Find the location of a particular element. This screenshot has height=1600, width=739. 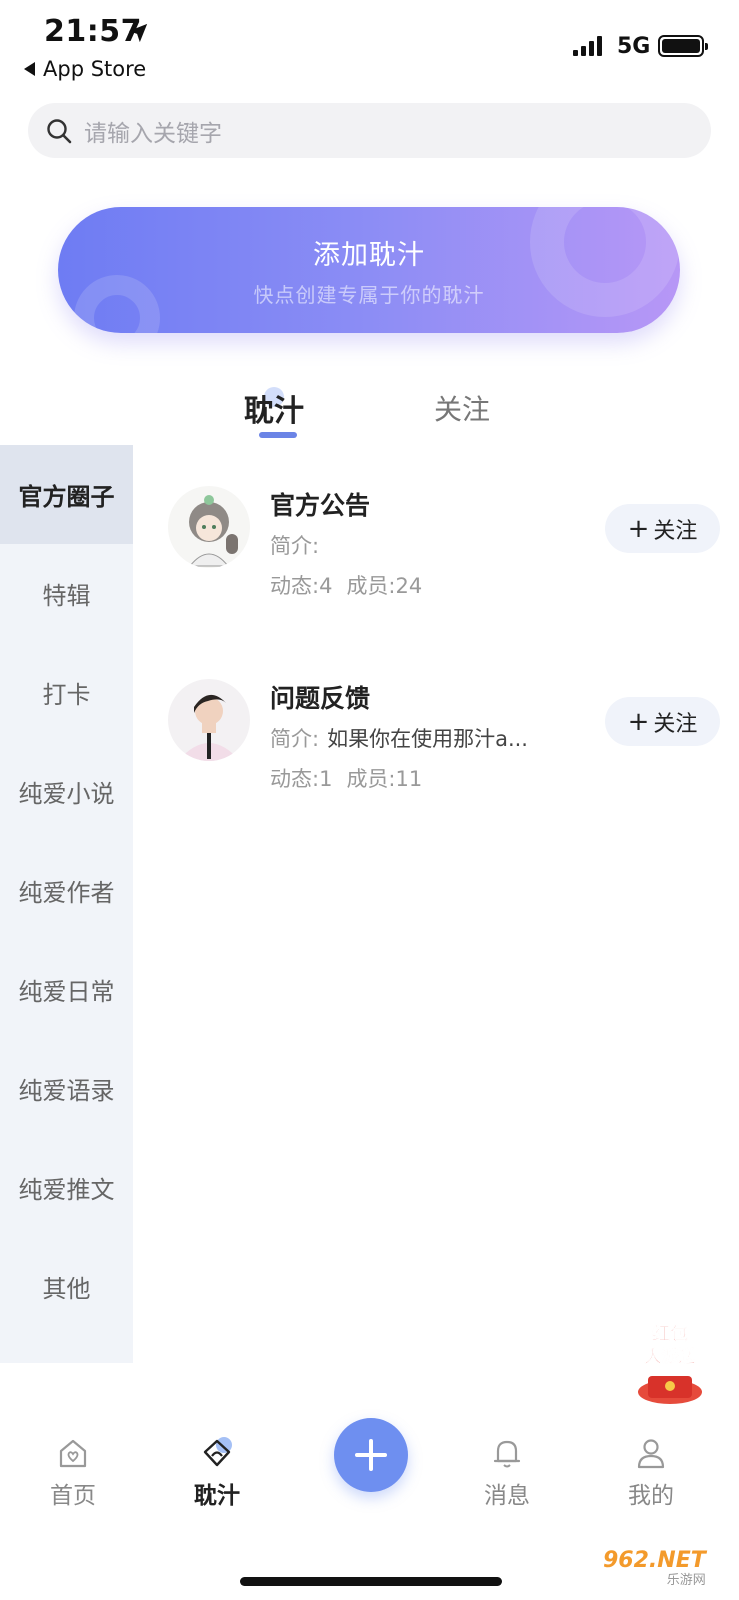

posts-count: 动态:1 is located at coordinates (301, 779).